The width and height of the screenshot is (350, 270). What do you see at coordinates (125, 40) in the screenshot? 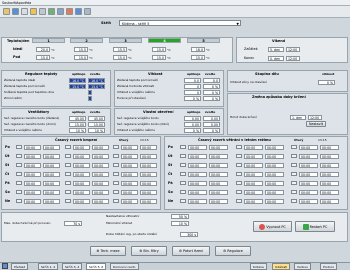
I see `zone-tab-3: 3` at bounding box center [125, 40].